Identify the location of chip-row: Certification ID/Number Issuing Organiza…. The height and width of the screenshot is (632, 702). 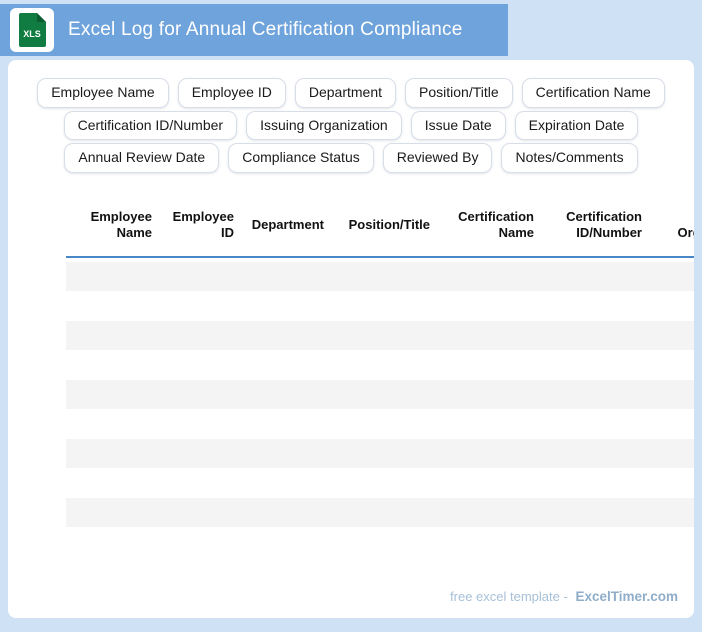
(351, 125).